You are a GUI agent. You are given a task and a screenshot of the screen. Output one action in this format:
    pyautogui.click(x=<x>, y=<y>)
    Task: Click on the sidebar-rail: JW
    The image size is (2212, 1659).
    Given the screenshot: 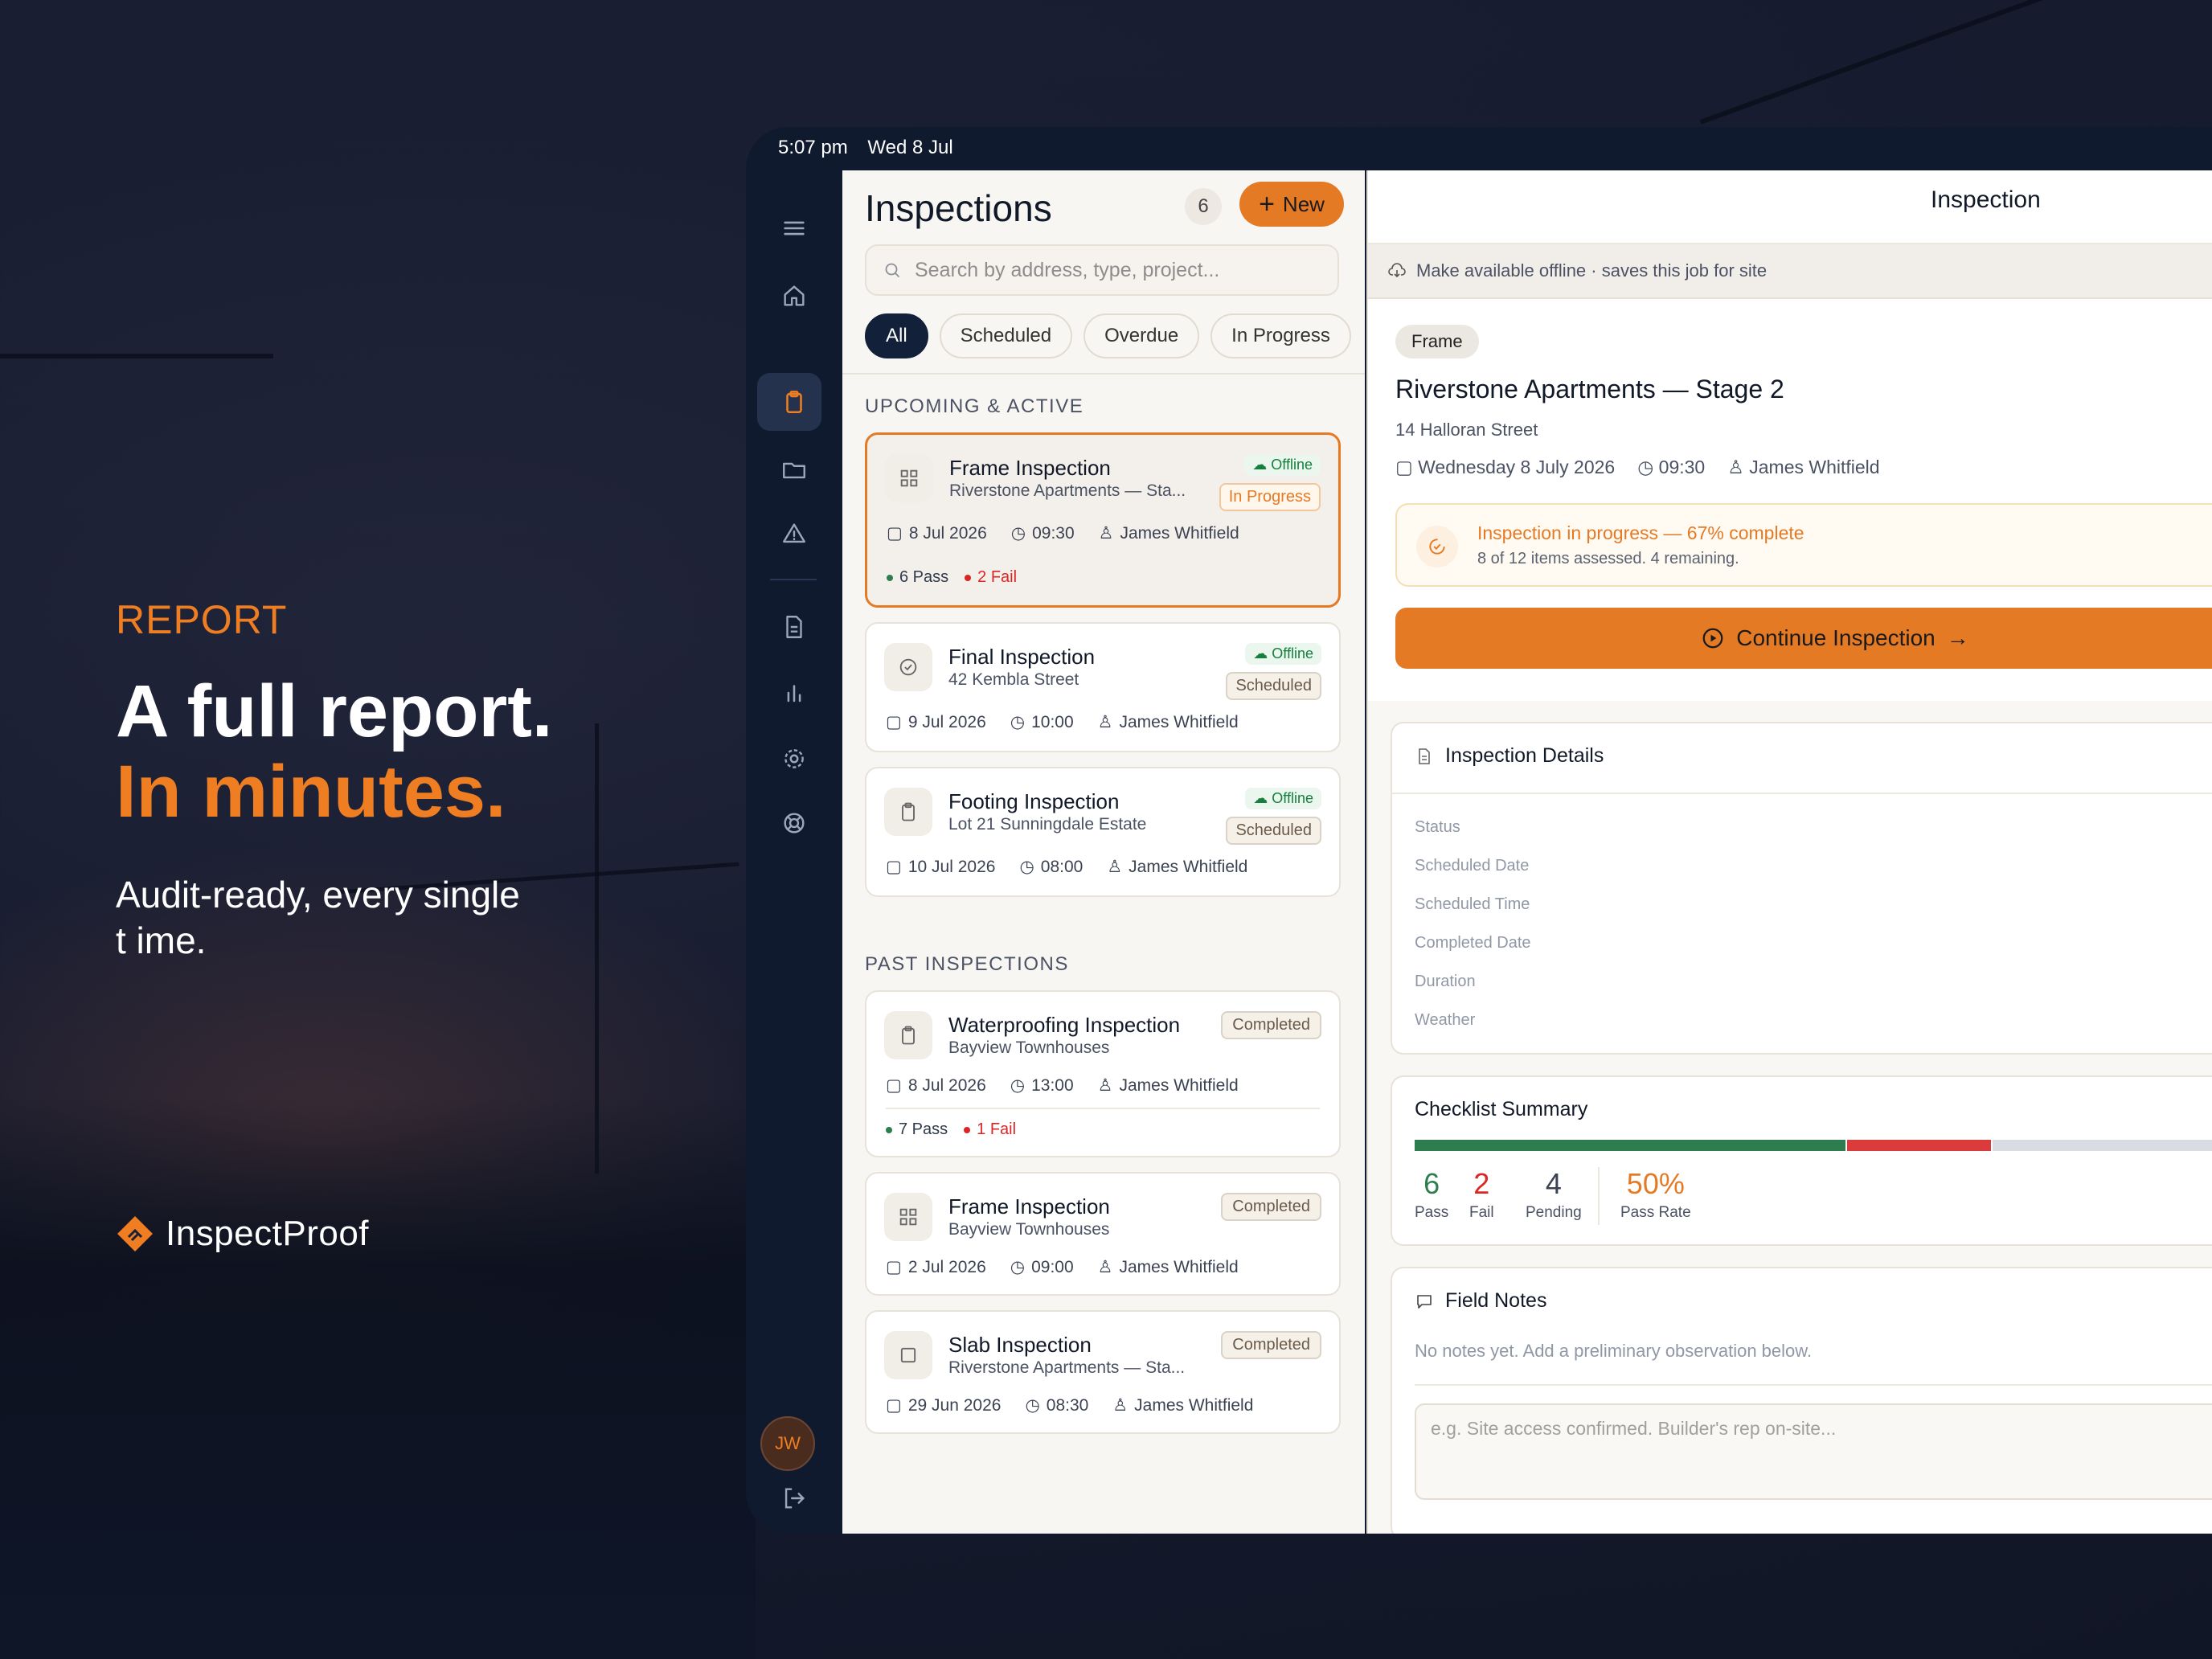 What is the action you would take?
    pyautogui.click(x=794, y=852)
    